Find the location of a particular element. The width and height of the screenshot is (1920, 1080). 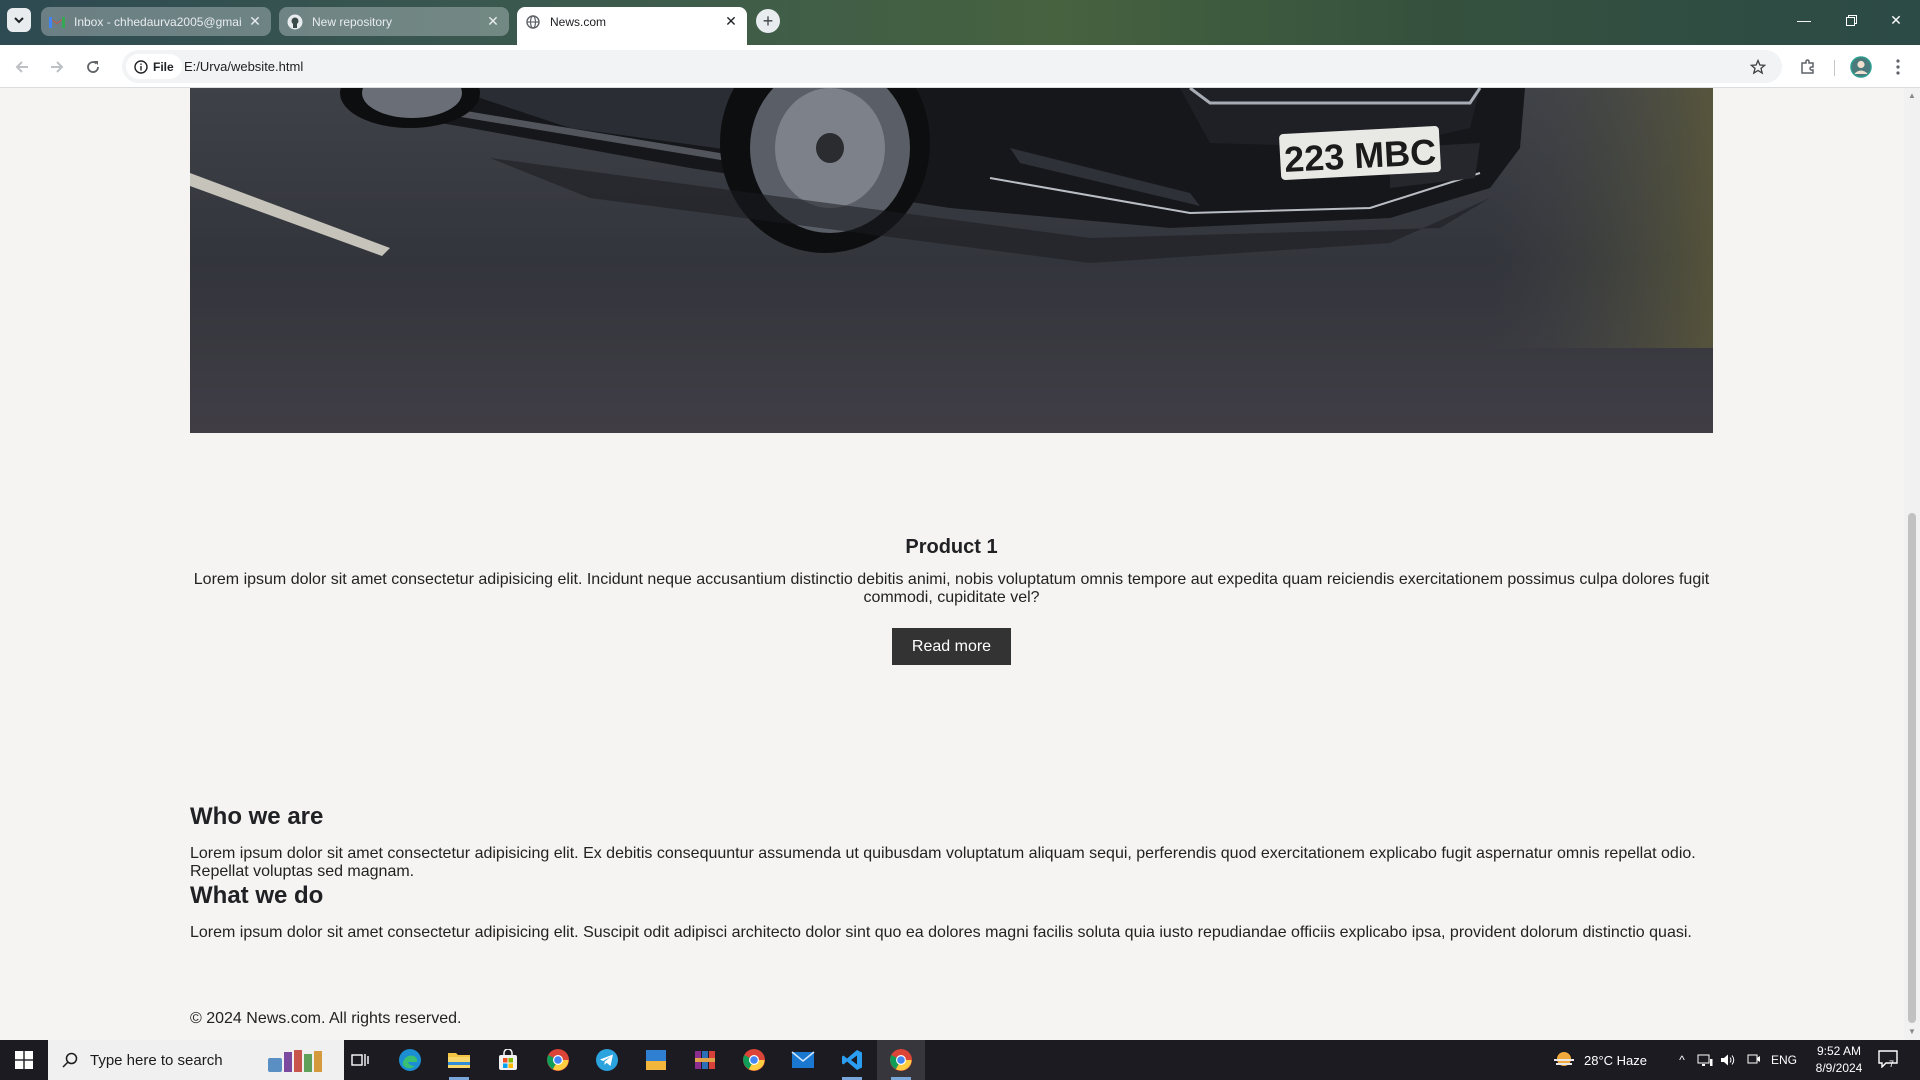

taskbar-chrome is located at coordinates (754, 1060).